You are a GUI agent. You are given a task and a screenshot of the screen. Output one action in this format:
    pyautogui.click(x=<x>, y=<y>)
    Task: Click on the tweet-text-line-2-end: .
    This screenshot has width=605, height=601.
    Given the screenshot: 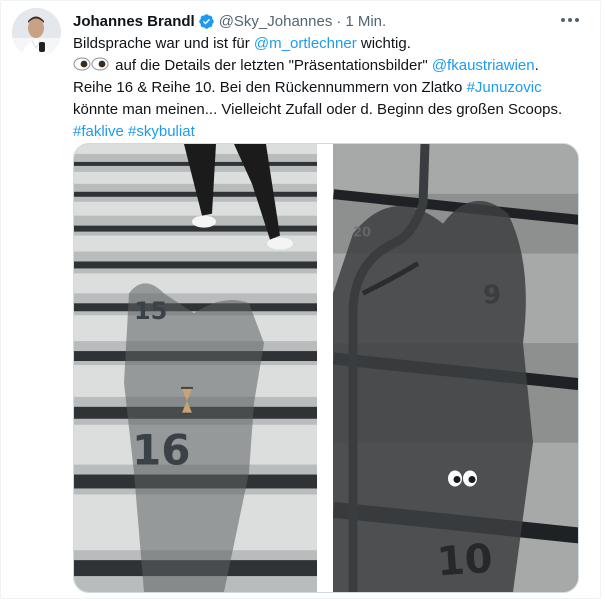 What is the action you would take?
    pyautogui.click(x=536, y=65)
    